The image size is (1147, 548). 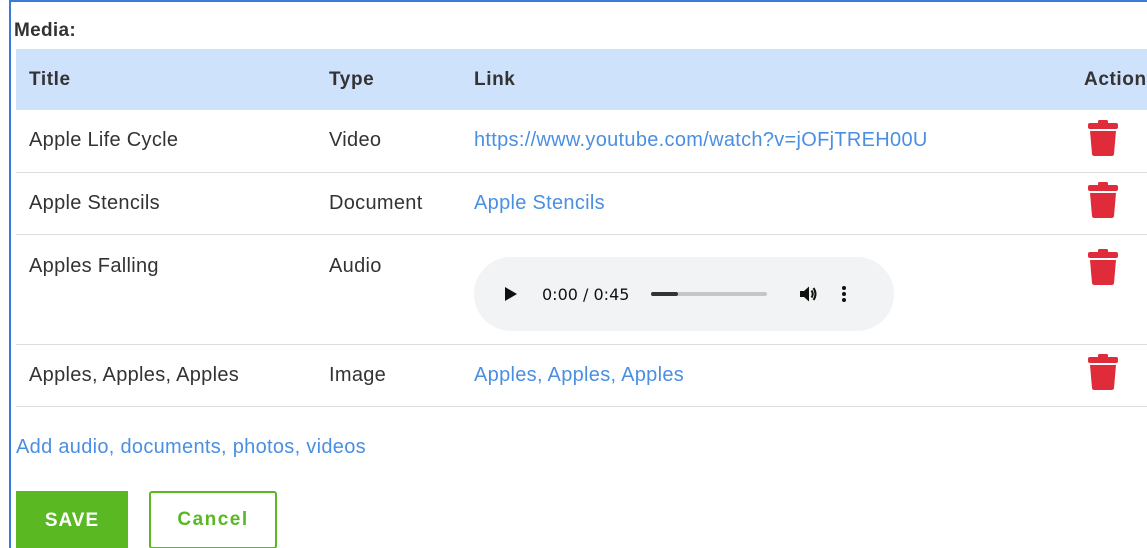 What do you see at coordinates (579, 375) in the screenshot?
I see `media-link: Apples, Apples, Apples` at bounding box center [579, 375].